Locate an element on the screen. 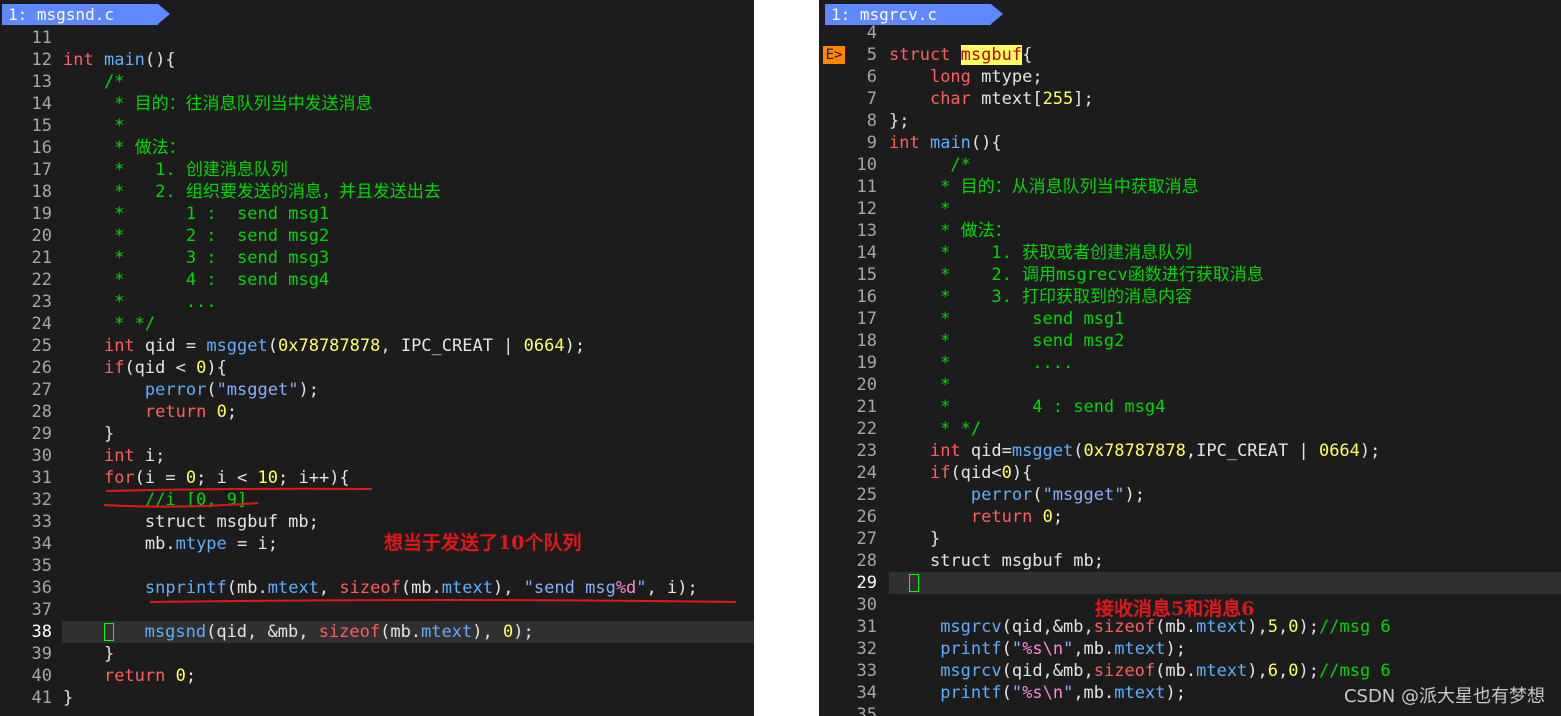  line-code: * 2 : send msg2 is located at coordinates (196, 236).